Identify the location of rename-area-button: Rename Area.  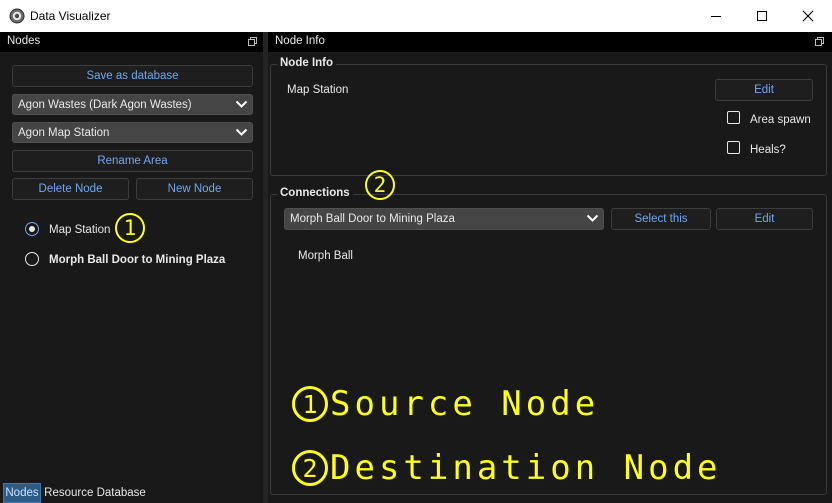
(132, 161).